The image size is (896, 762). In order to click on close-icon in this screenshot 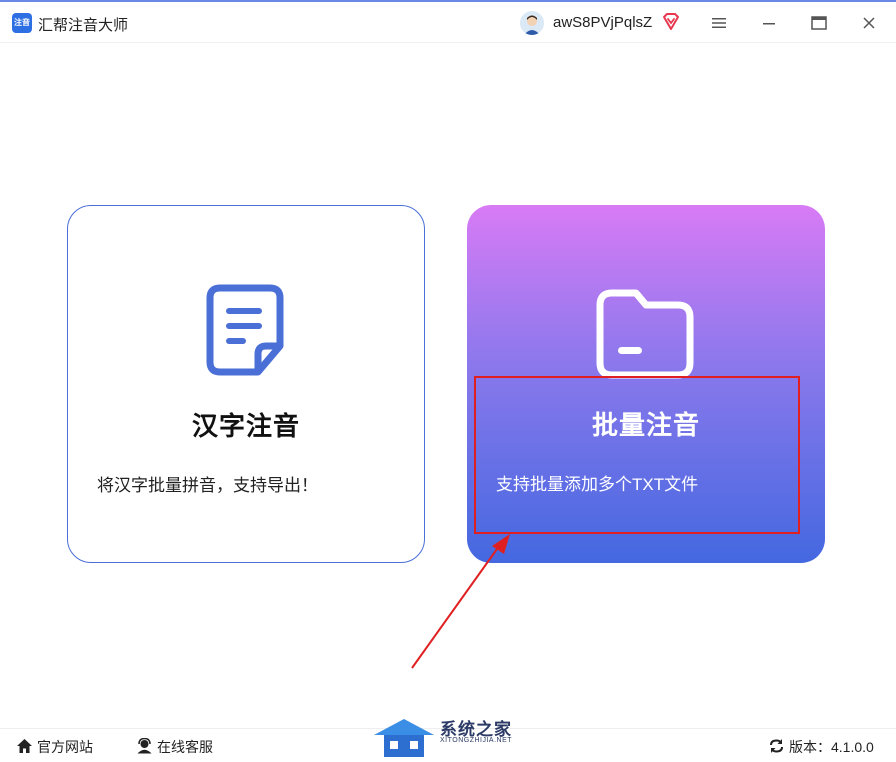, I will do `click(869, 23)`.